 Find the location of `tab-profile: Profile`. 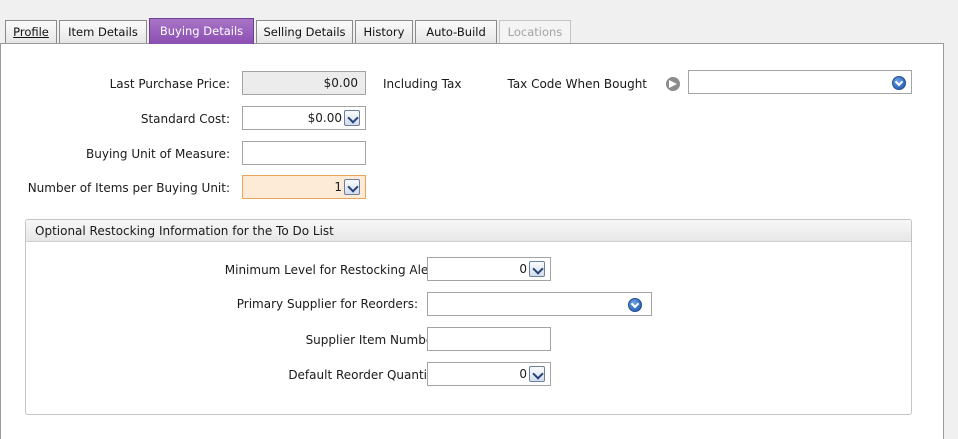

tab-profile: Profile is located at coordinates (31, 31).